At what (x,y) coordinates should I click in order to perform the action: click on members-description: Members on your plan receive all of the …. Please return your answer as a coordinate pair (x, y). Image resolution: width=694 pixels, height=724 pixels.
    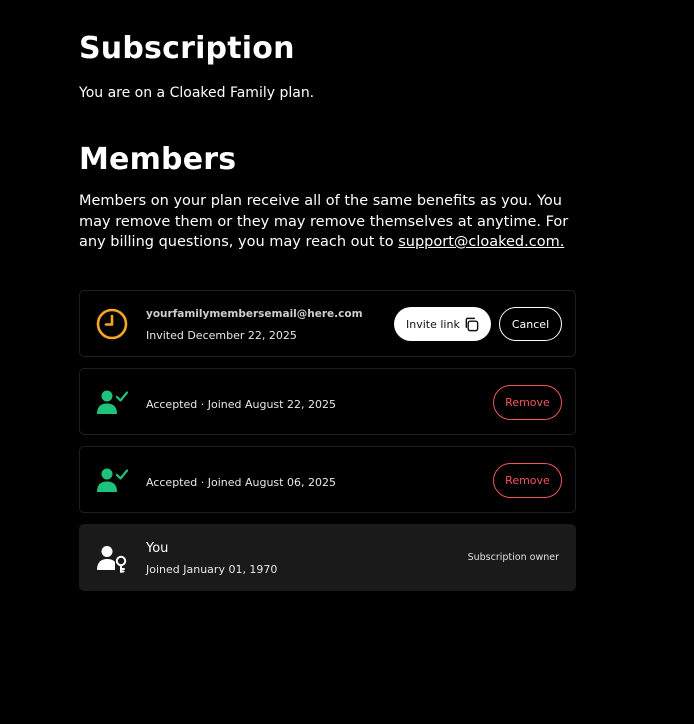
    Looking at the image, I should click on (324, 222).